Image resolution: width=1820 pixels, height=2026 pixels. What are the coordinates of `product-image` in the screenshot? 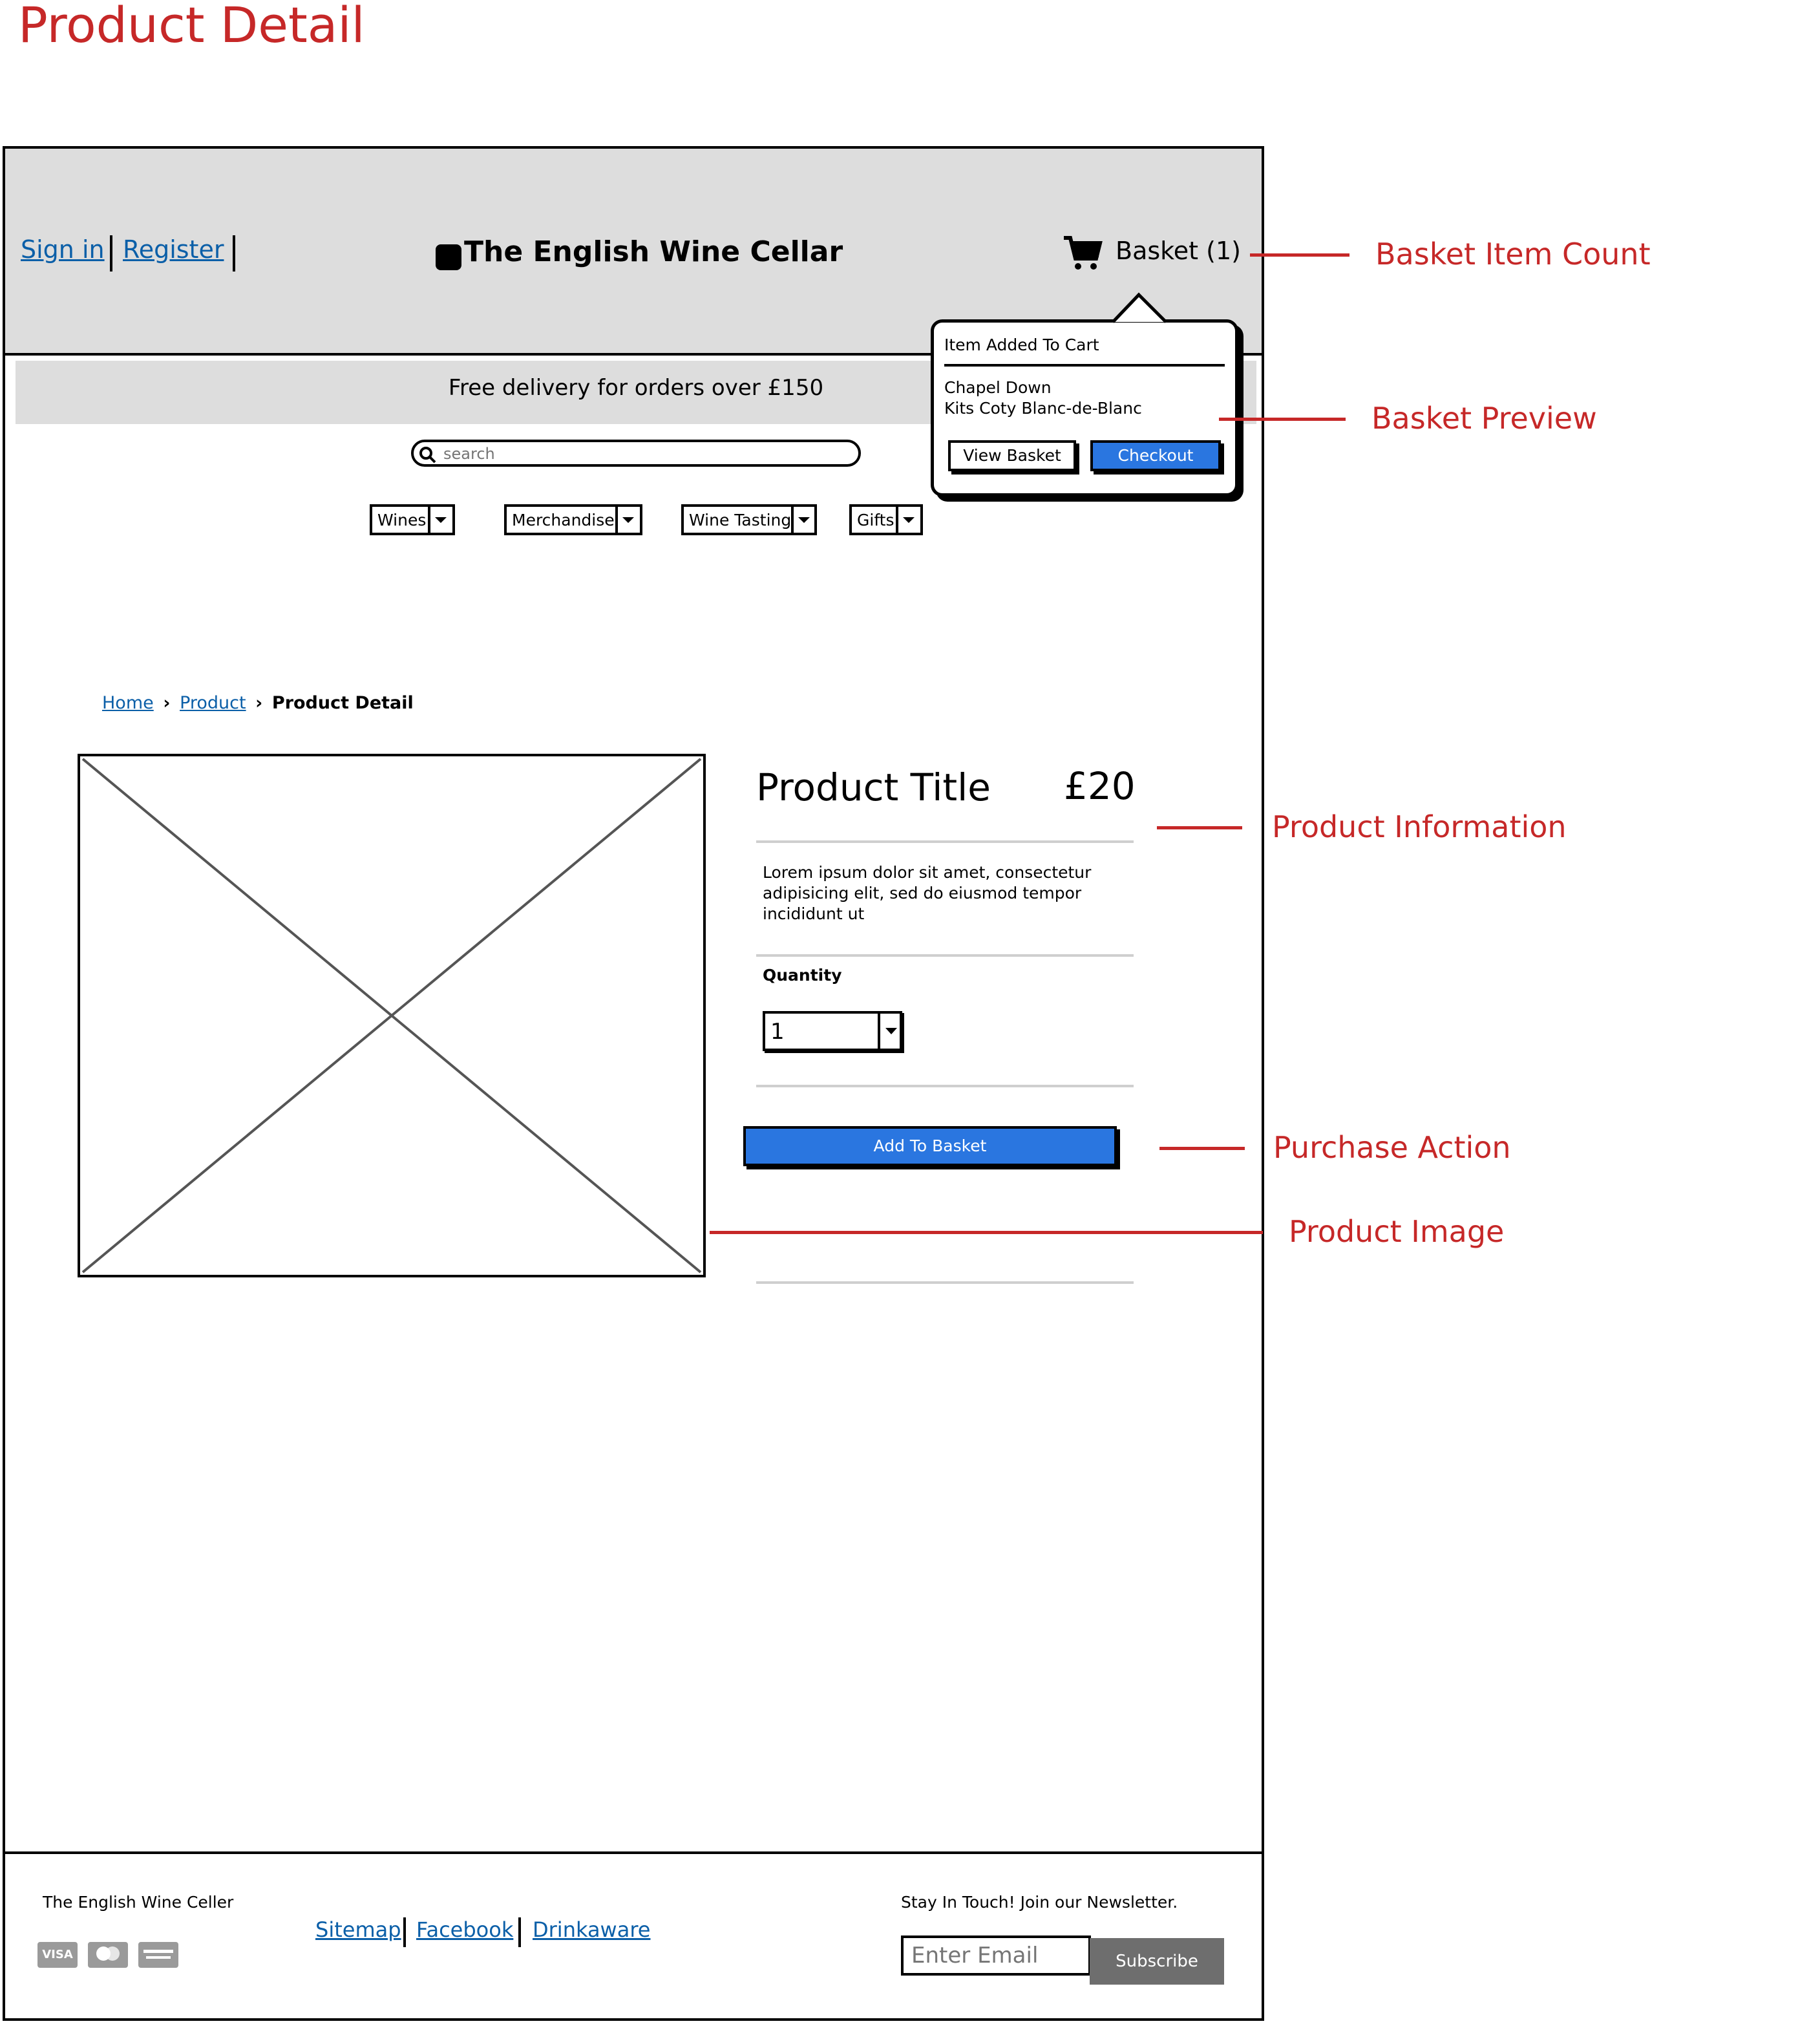 It's located at (392, 1015).